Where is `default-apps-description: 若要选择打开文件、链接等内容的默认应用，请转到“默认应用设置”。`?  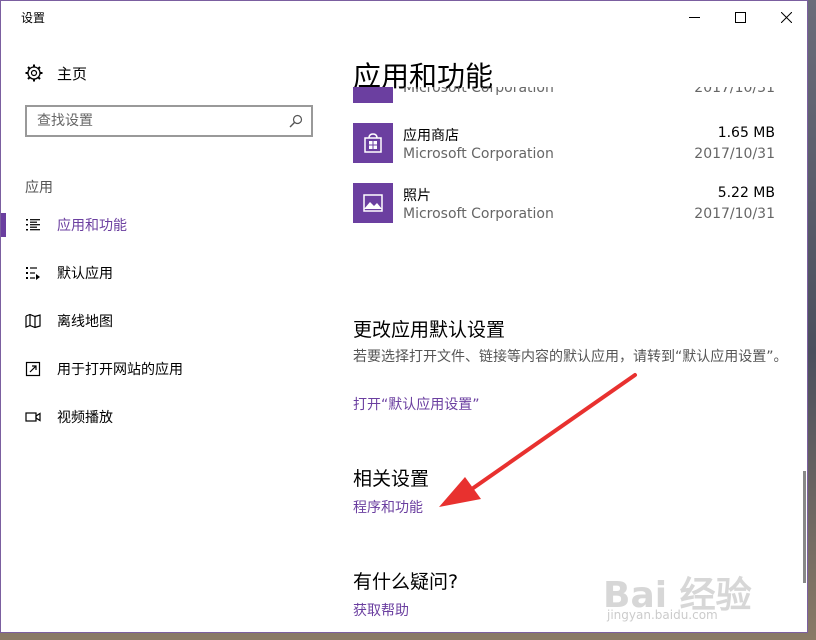
default-apps-description: 若要选择打开文件、链接等内容的默认应用，请转到“默认应用设置”。 is located at coordinates (570, 357).